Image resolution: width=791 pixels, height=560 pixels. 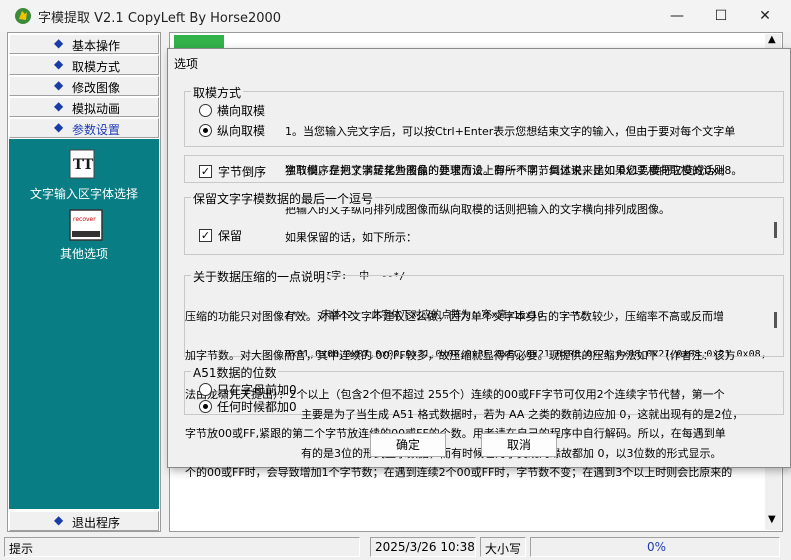 I want to click on svg-text: recover, so click(x=84, y=219).